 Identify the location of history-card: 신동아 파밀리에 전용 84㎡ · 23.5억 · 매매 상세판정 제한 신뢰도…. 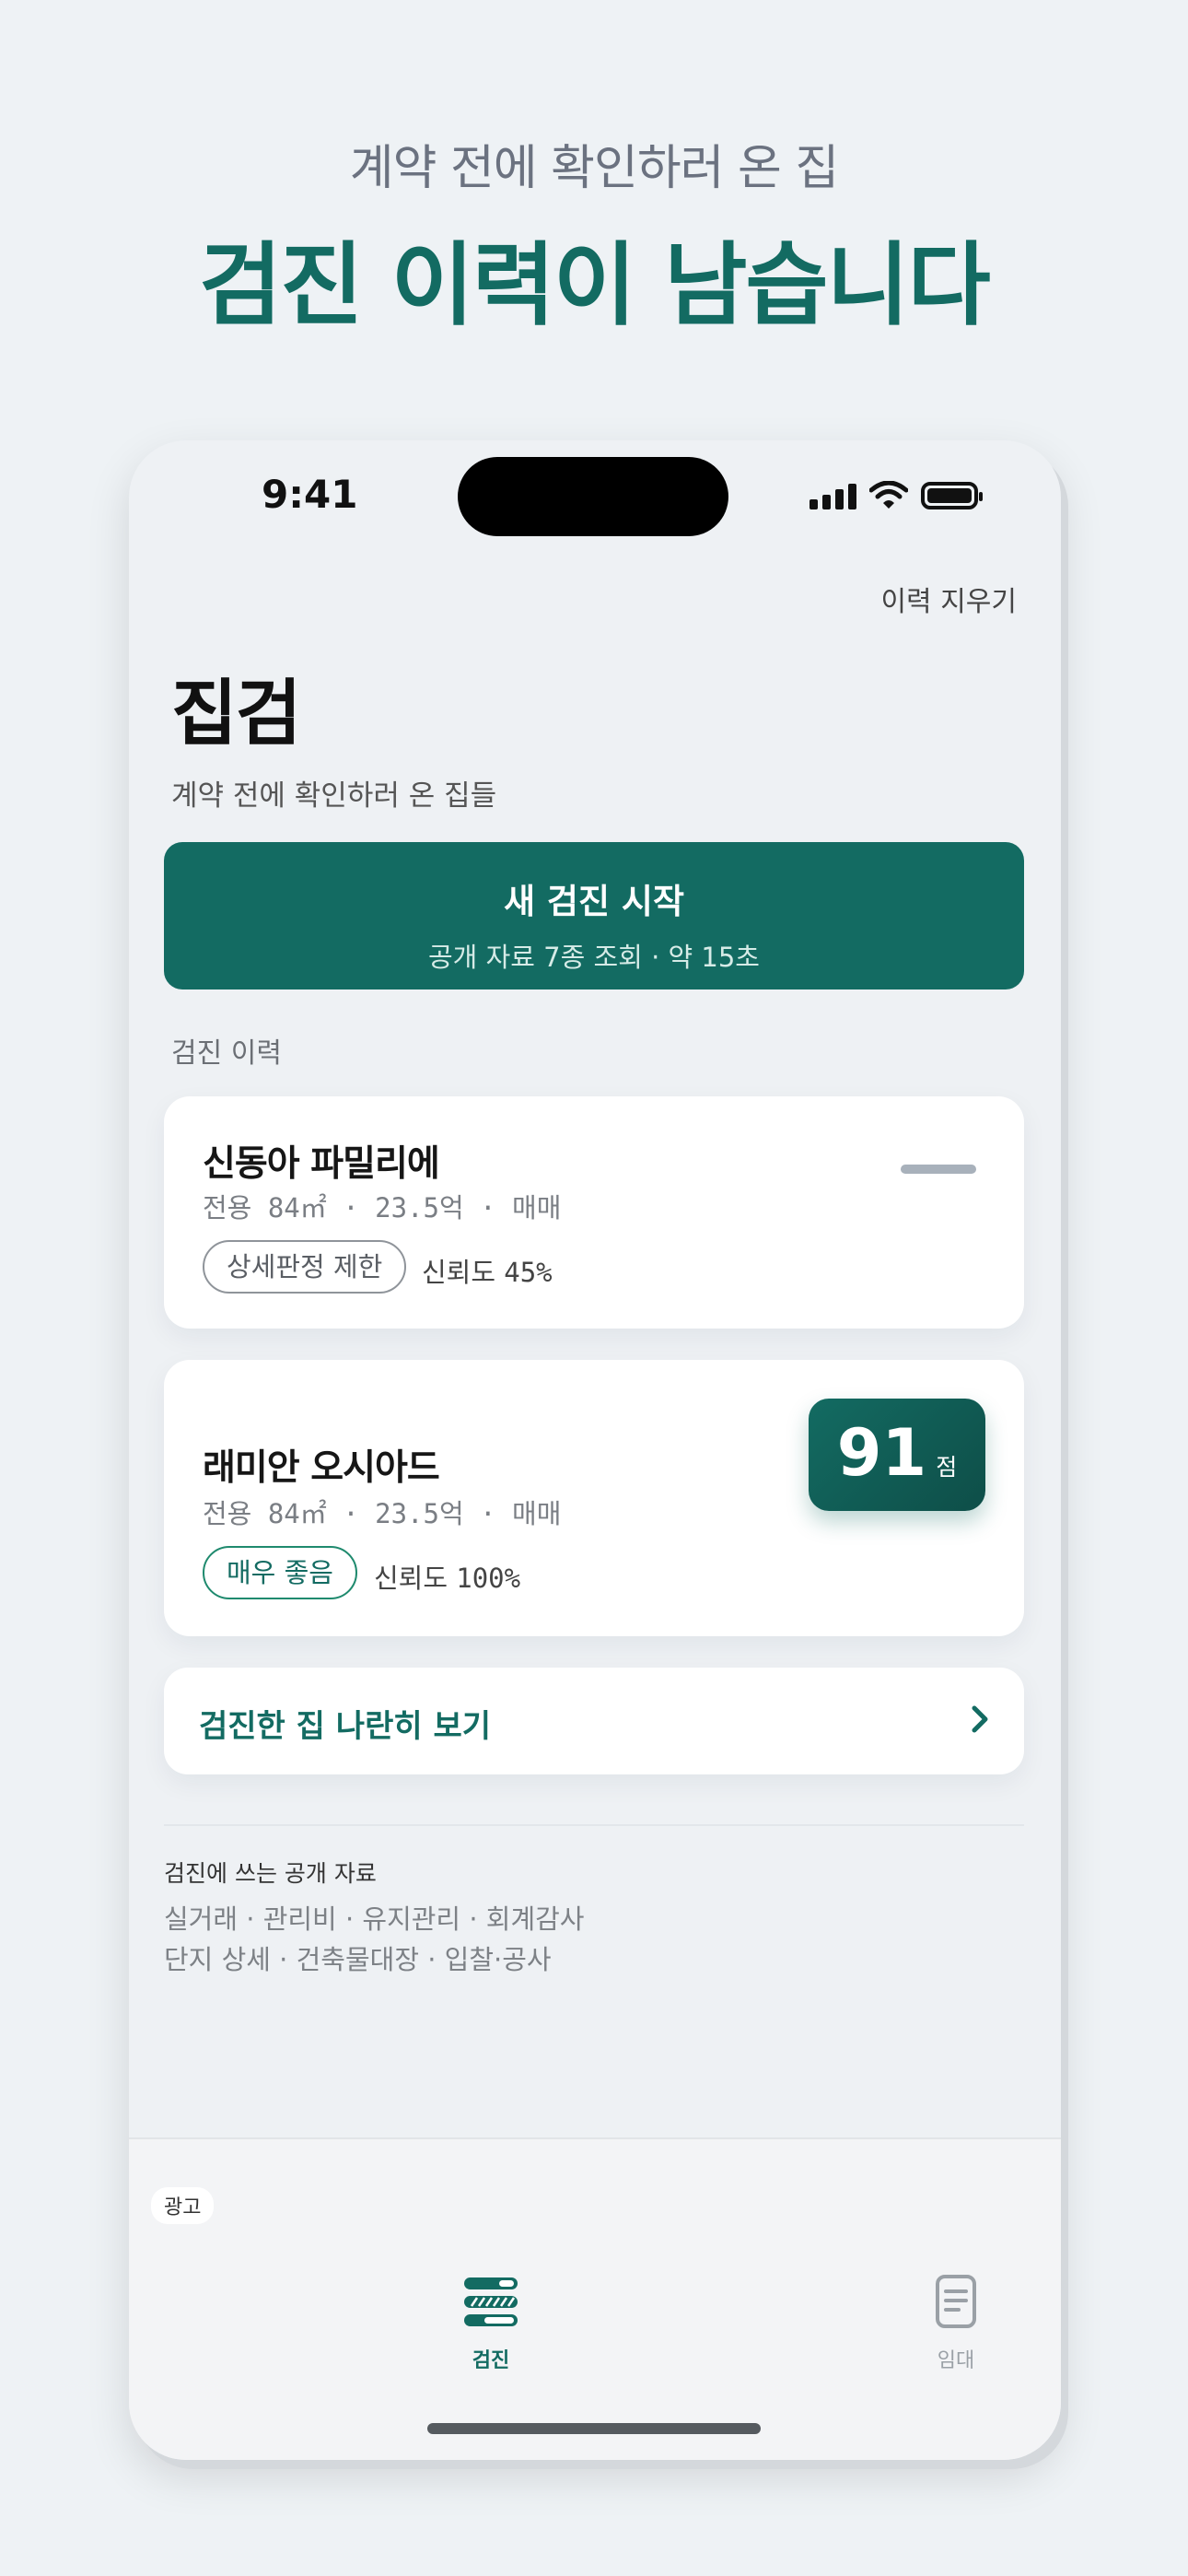
(594, 1212).